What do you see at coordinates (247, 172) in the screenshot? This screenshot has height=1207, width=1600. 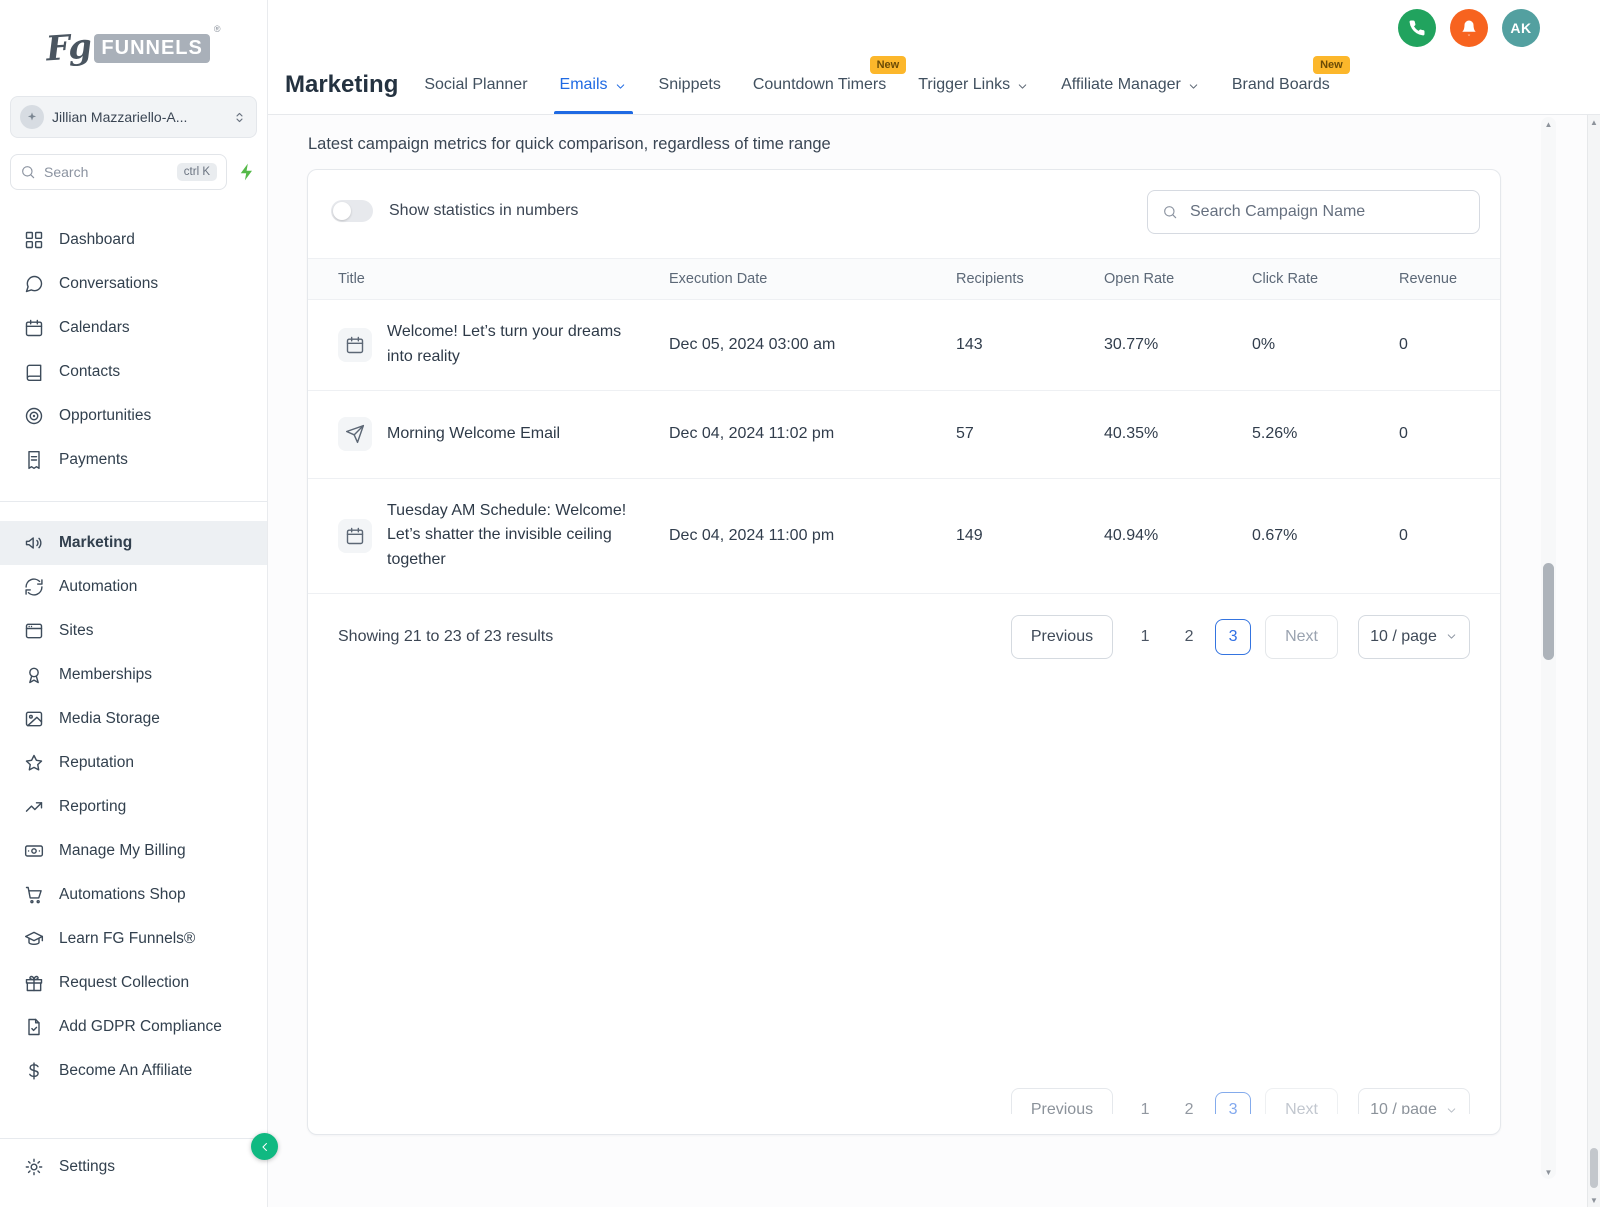 I see `quick-actions-bolt-icon` at bounding box center [247, 172].